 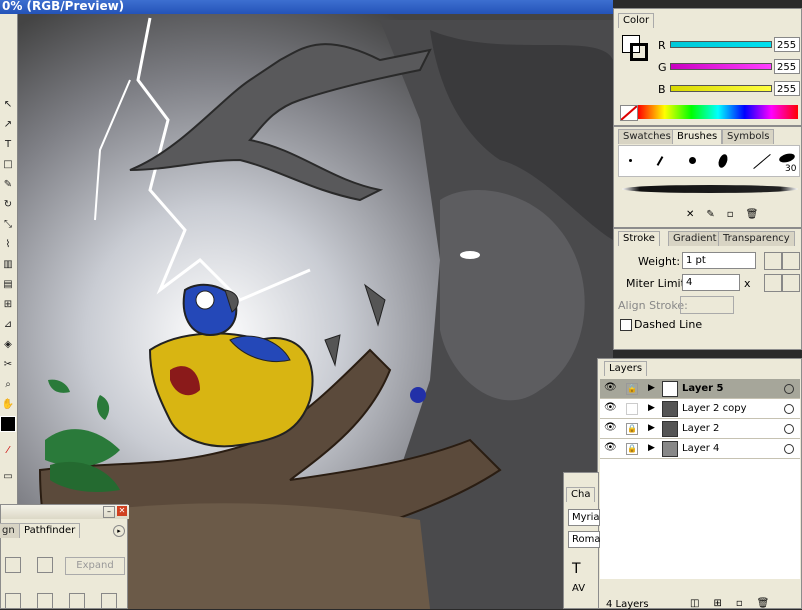 I want to click on tab-brushes: Brushes, so click(x=697, y=136).